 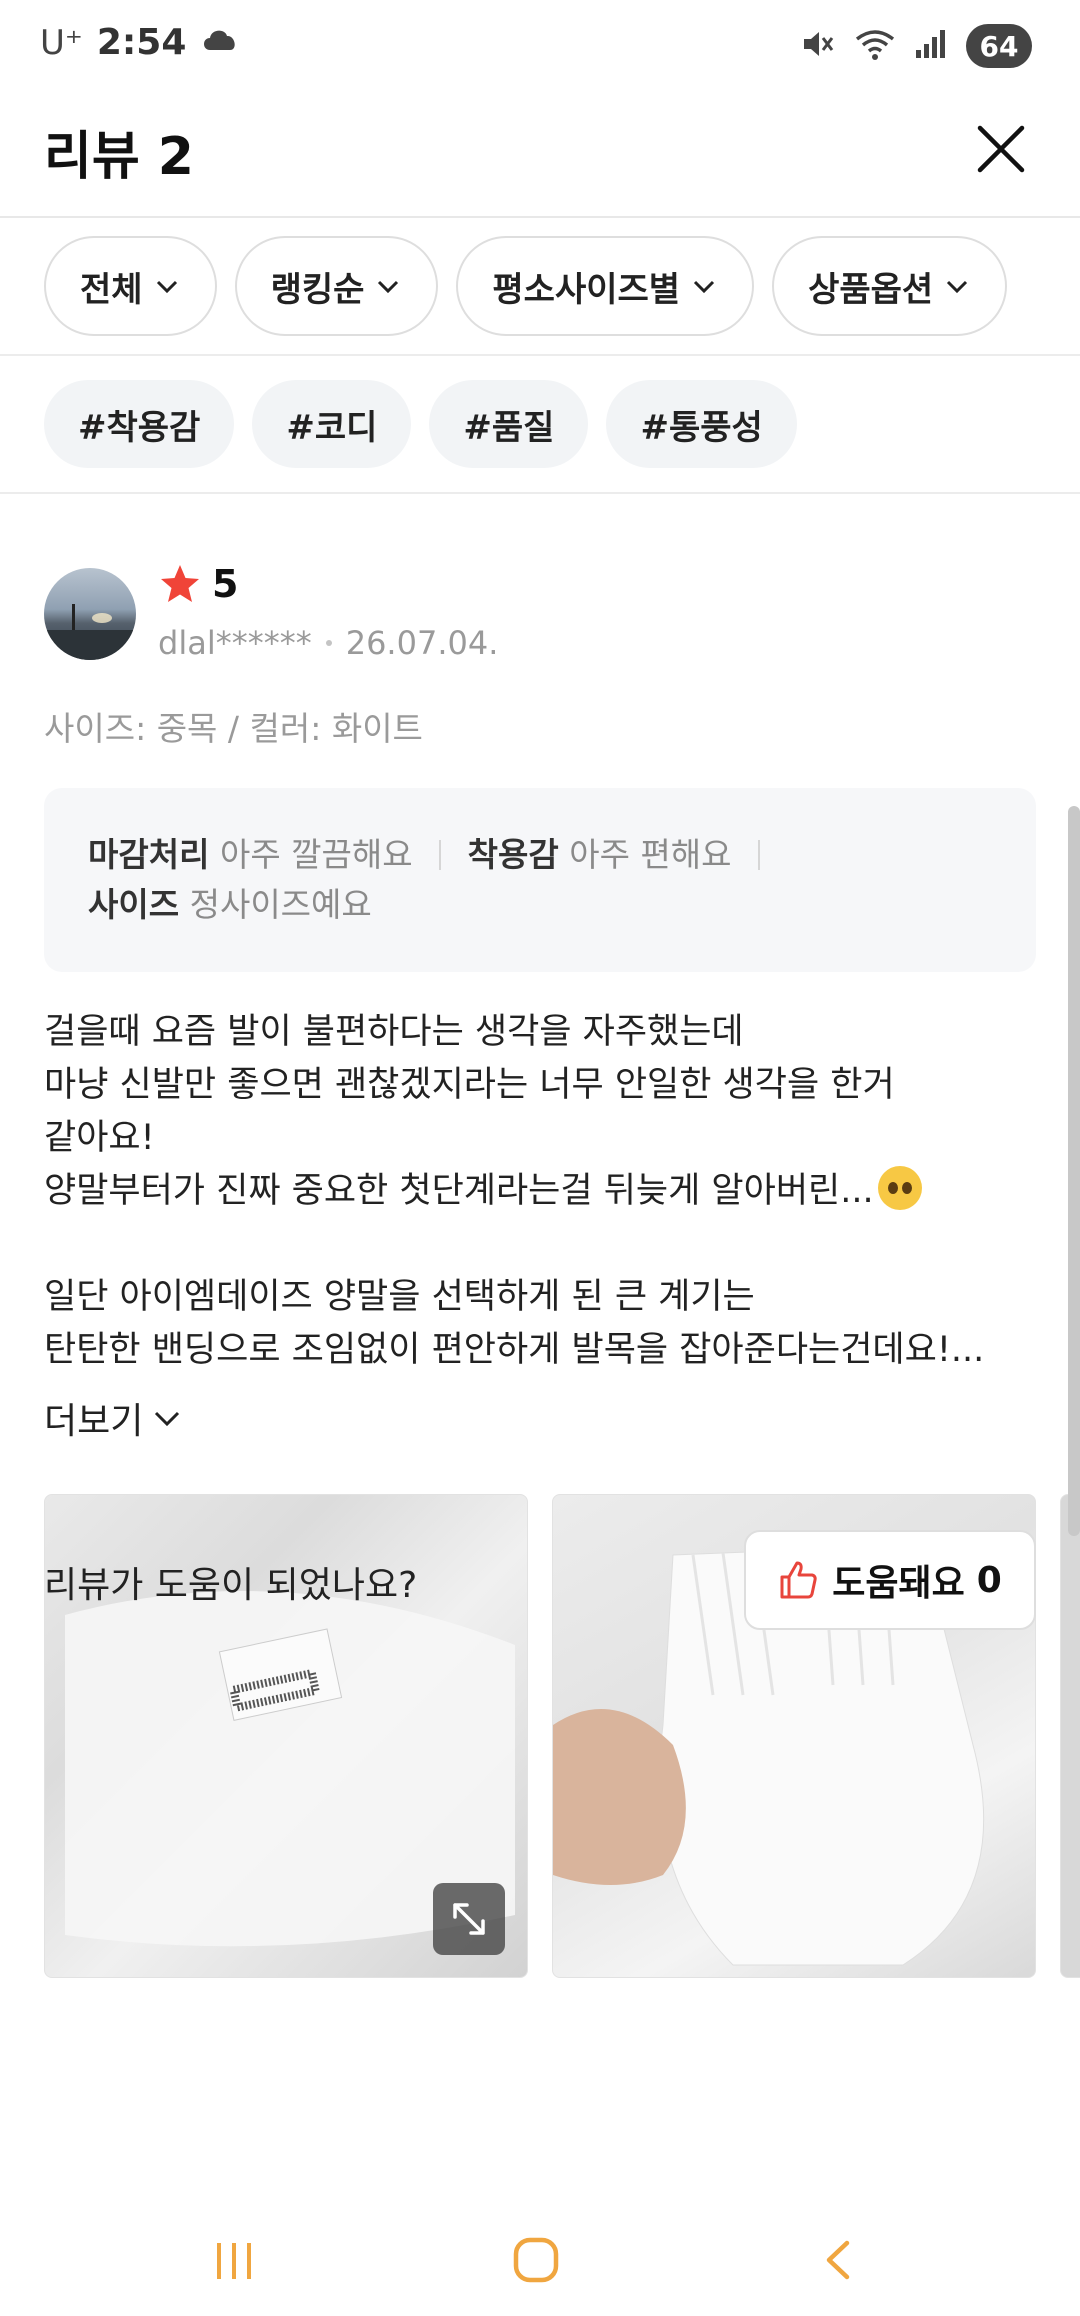 What do you see at coordinates (61, 42) in the screenshot?
I see `carrier-label: U⁺` at bounding box center [61, 42].